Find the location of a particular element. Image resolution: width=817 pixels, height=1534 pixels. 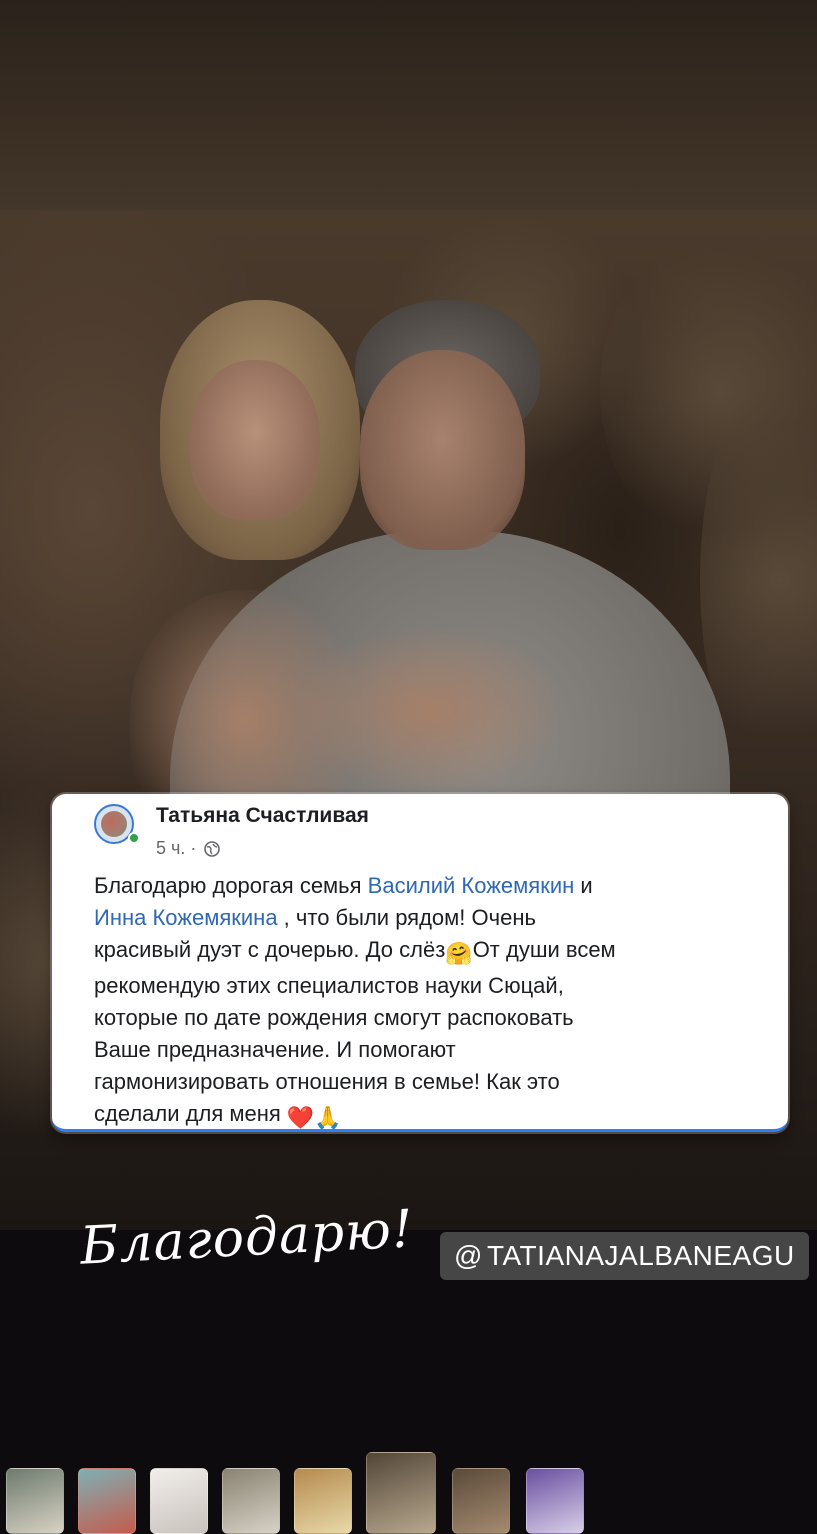

post-text-segment: Благодарю дорогая семья is located at coordinates (231, 885).